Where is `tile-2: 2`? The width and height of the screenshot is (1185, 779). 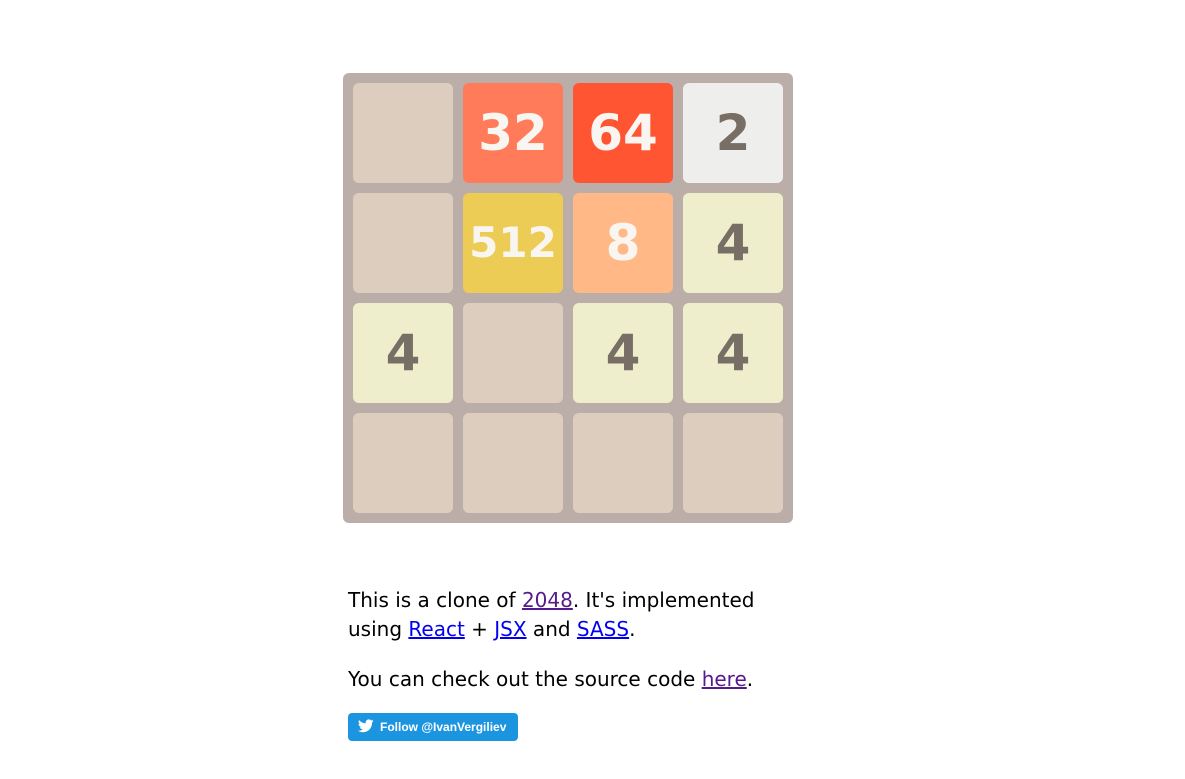 tile-2: 2 is located at coordinates (733, 133).